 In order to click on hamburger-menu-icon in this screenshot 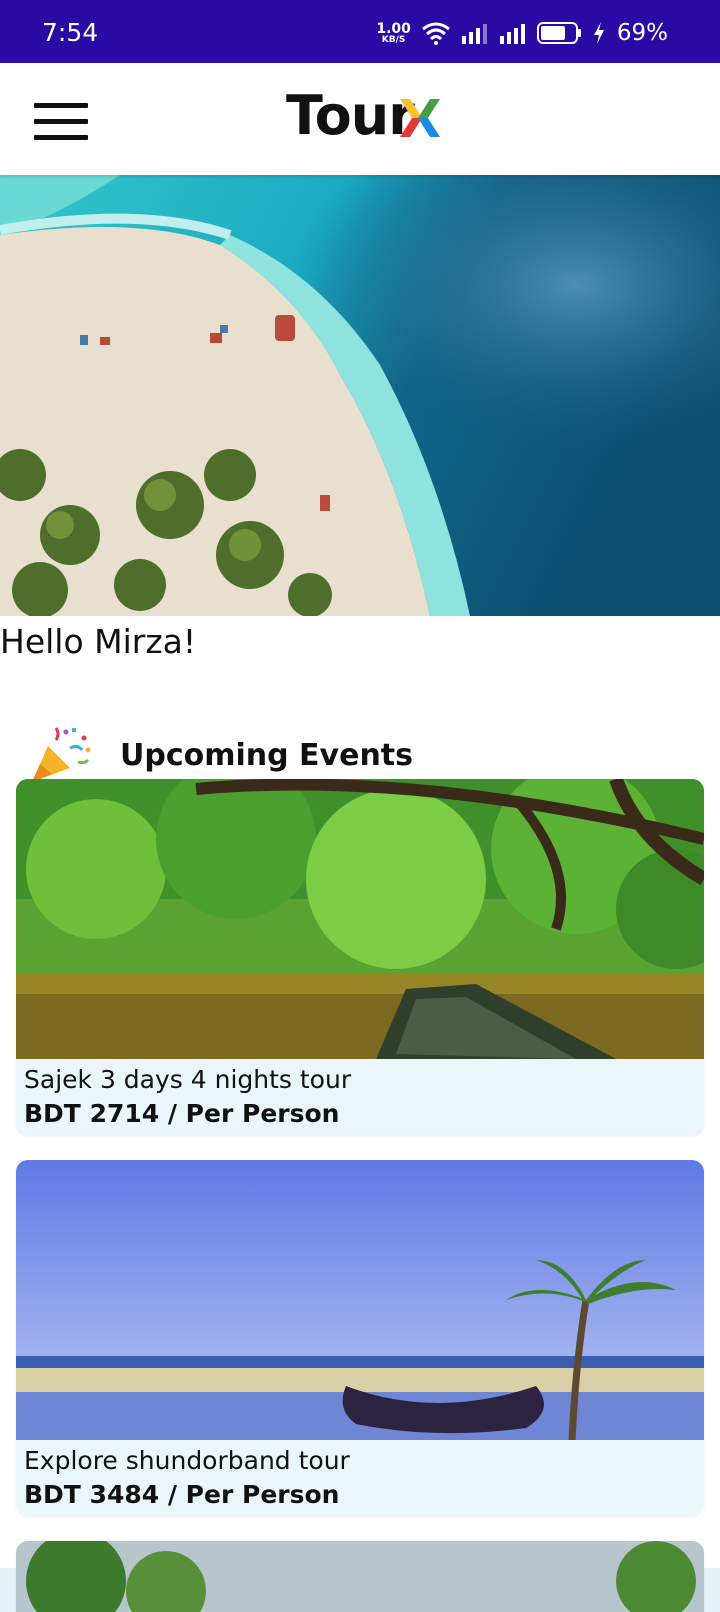, I will do `click(61, 122)`.